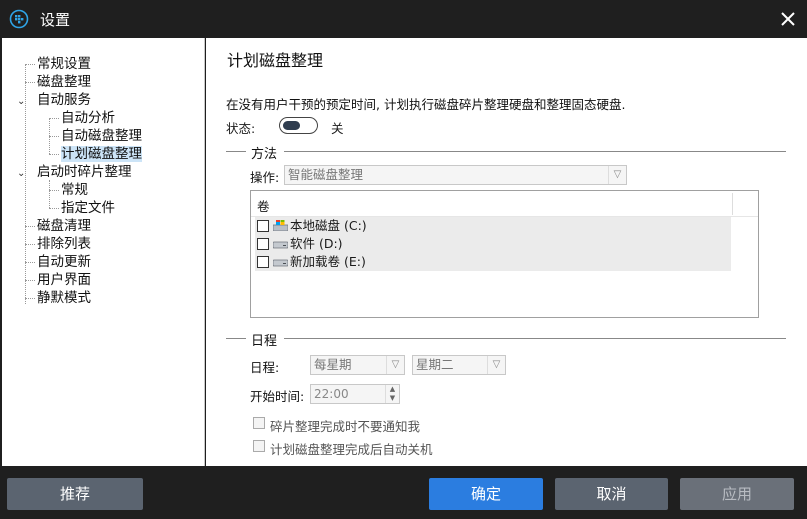 This screenshot has width=807, height=519. I want to click on sidebar-item-defrag: 磁盘整理, so click(64, 82).